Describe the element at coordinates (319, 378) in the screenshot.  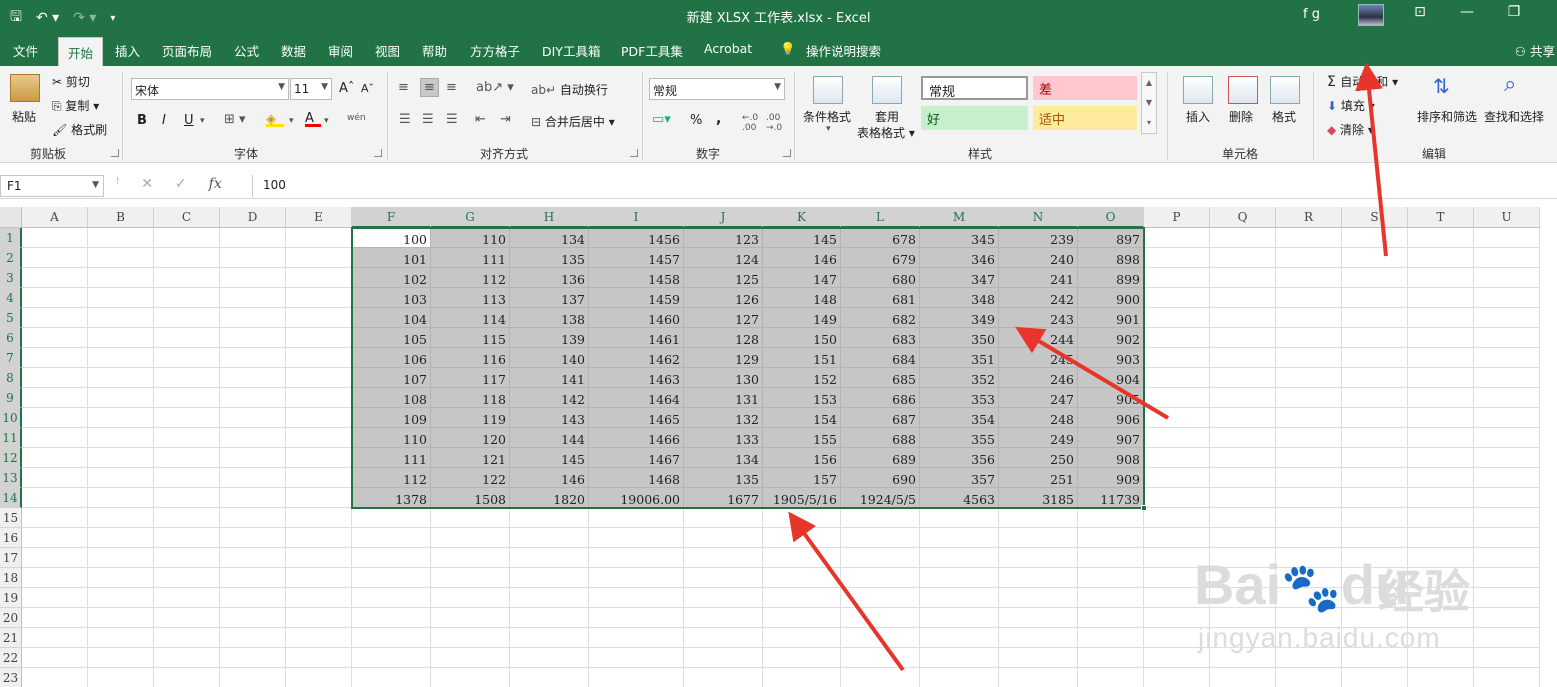
I see `cell-e8` at that location.